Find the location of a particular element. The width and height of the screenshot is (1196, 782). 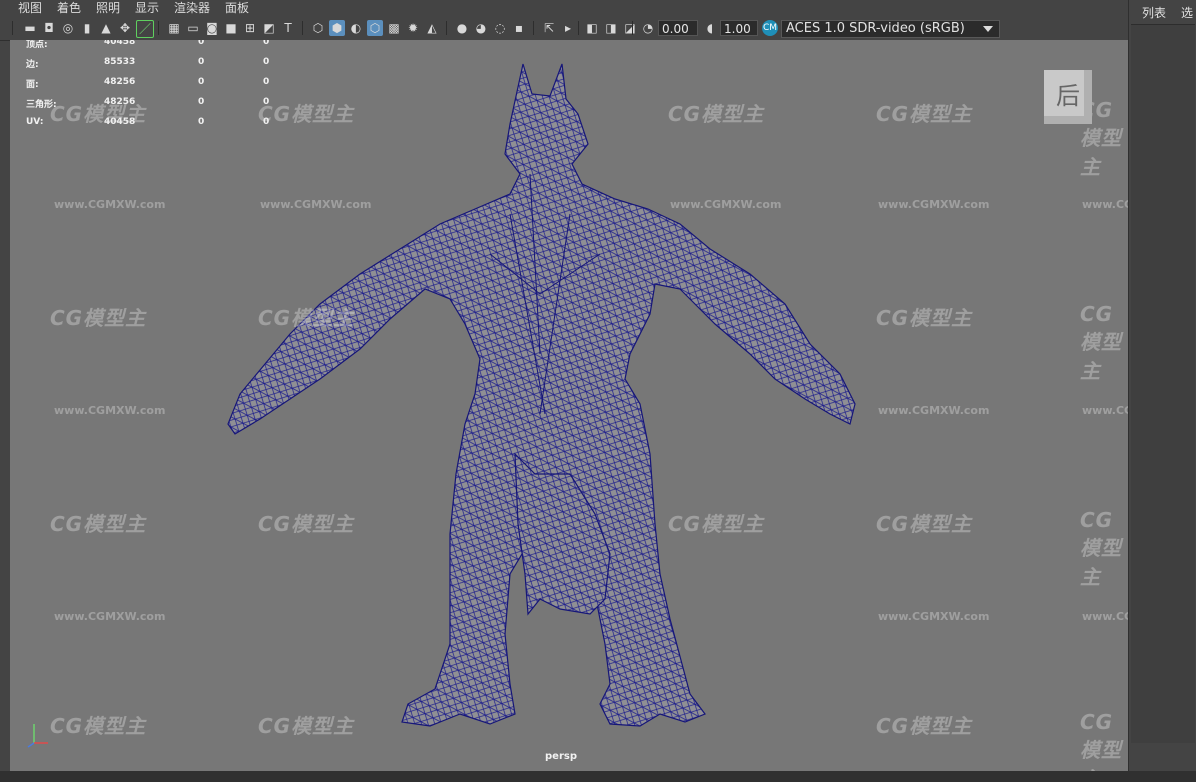

xray-joints-icon: ◨ is located at coordinates (611, 28).